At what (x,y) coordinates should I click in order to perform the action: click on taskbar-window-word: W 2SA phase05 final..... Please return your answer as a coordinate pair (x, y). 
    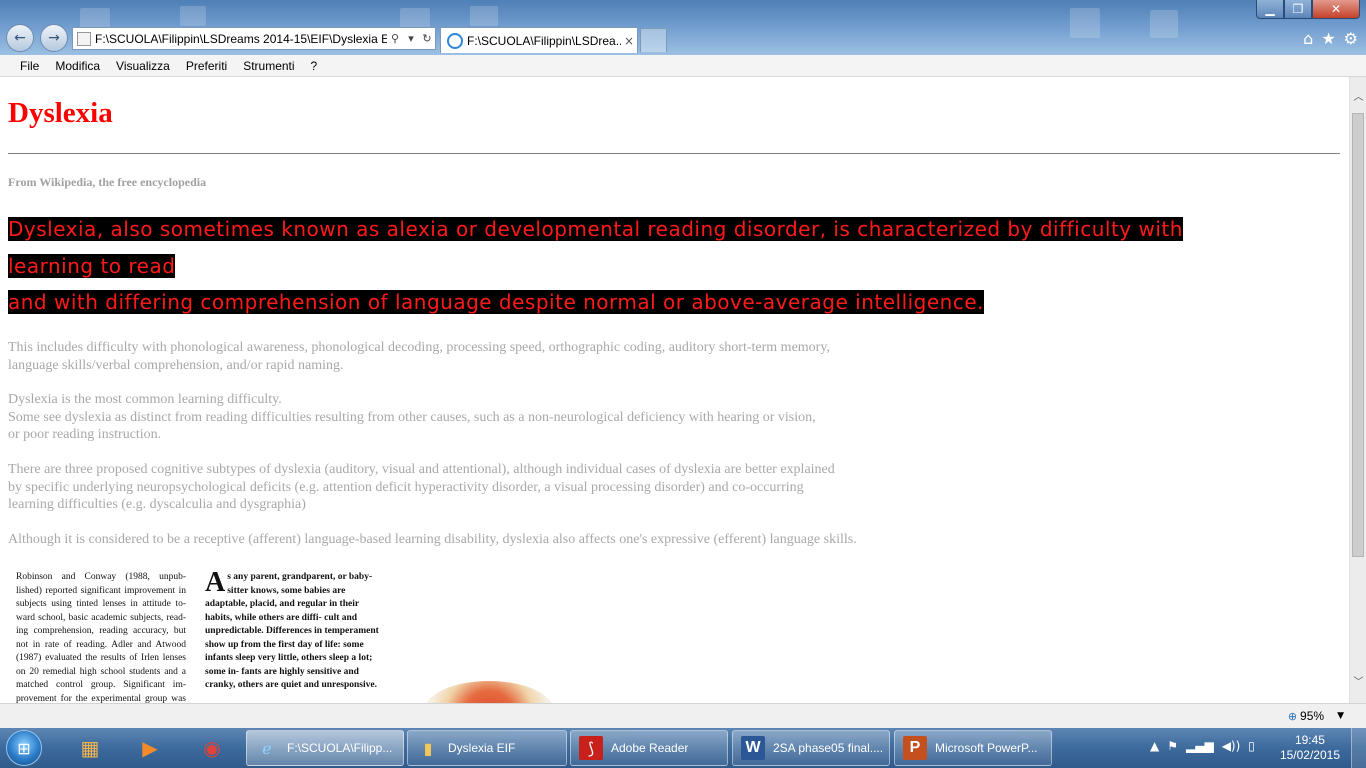
    Looking at the image, I should click on (811, 748).